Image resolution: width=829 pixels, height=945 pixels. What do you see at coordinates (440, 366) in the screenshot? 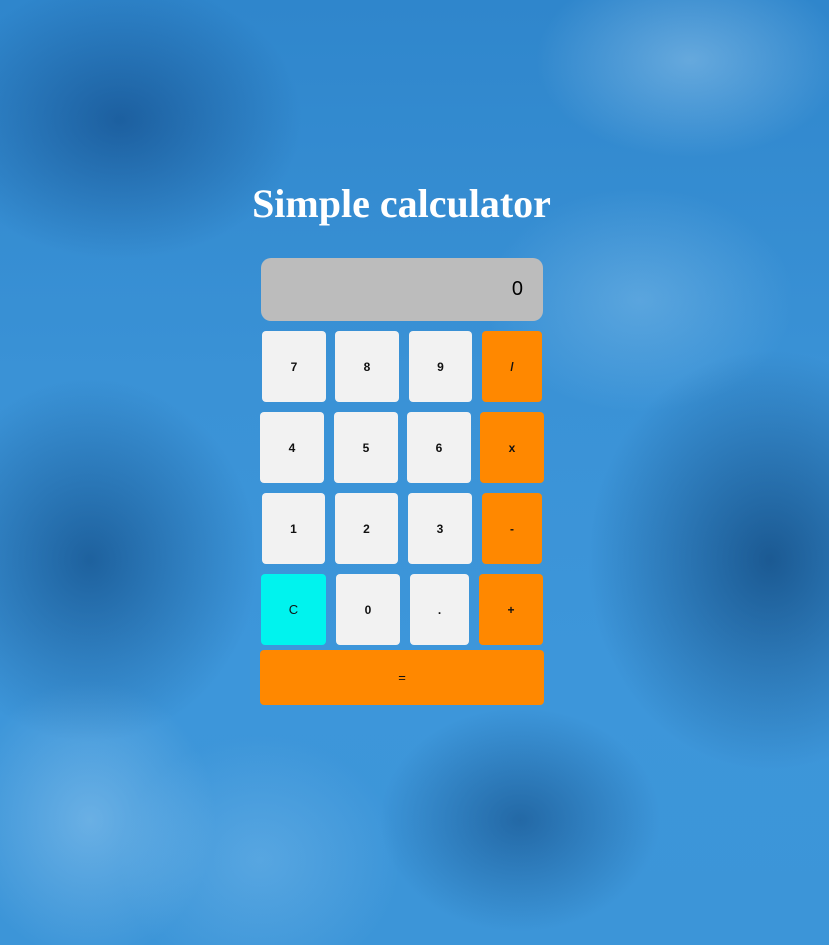
I see `key-9-button: 9` at bounding box center [440, 366].